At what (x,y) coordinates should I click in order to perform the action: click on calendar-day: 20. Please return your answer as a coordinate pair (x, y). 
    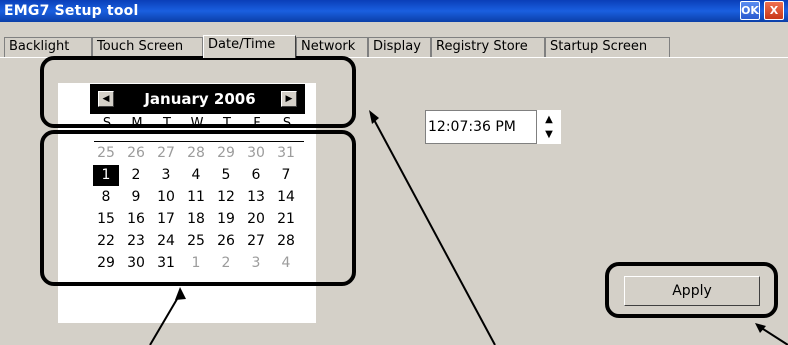
    Looking at the image, I should click on (256, 219).